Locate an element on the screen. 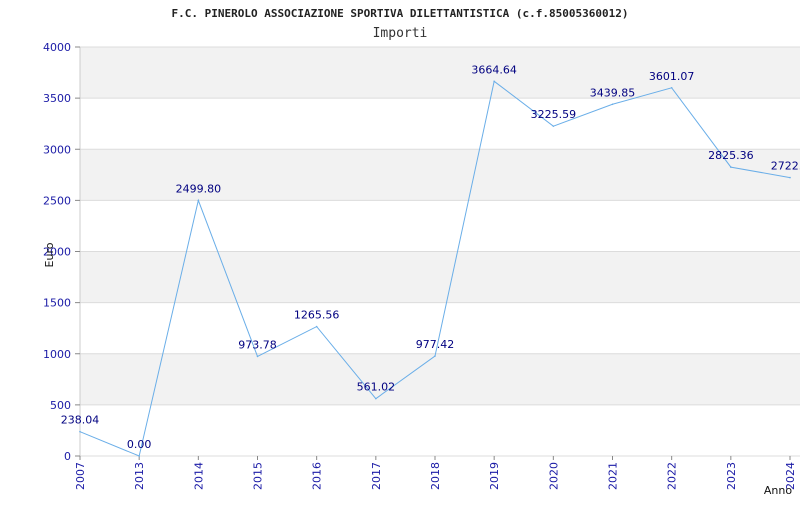 This screenshot has height=505, width=800. data-label: 3225.59 is located at coordinates (554, 114).